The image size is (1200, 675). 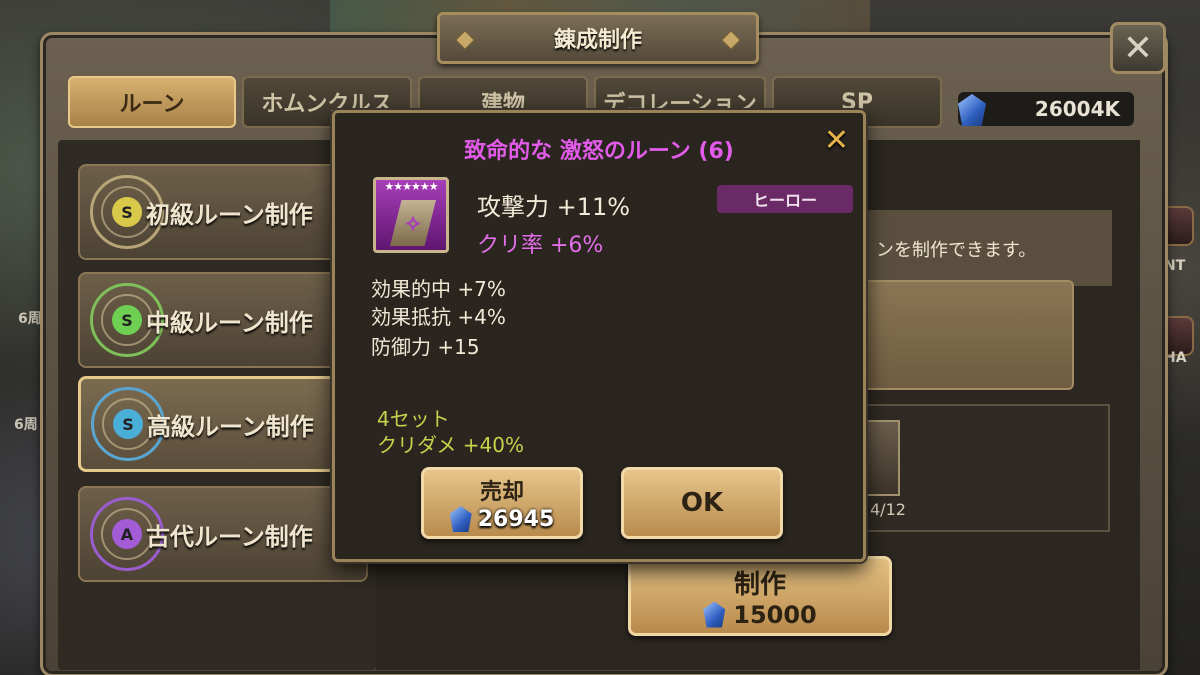 What do you see at coordinates (425, 347) in the screenshot?
I see `rune-sub-stat: 防御力 +15` at bounding box center [425, 347].